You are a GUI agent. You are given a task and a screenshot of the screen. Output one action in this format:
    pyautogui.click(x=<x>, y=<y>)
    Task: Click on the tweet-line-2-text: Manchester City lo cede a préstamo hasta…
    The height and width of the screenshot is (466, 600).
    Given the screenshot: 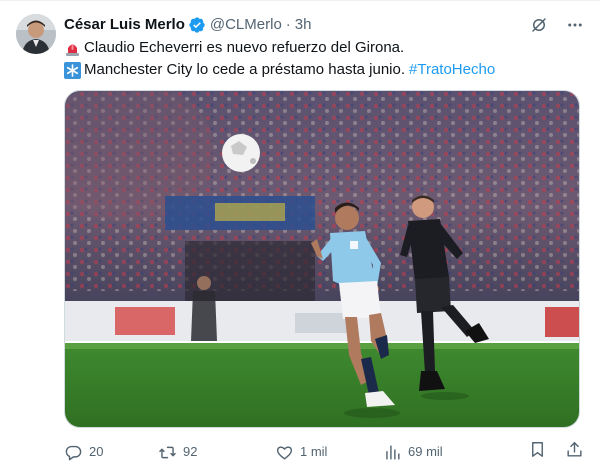 What is the action you would take?
    pyautogui.click(x=244, y=69)
    